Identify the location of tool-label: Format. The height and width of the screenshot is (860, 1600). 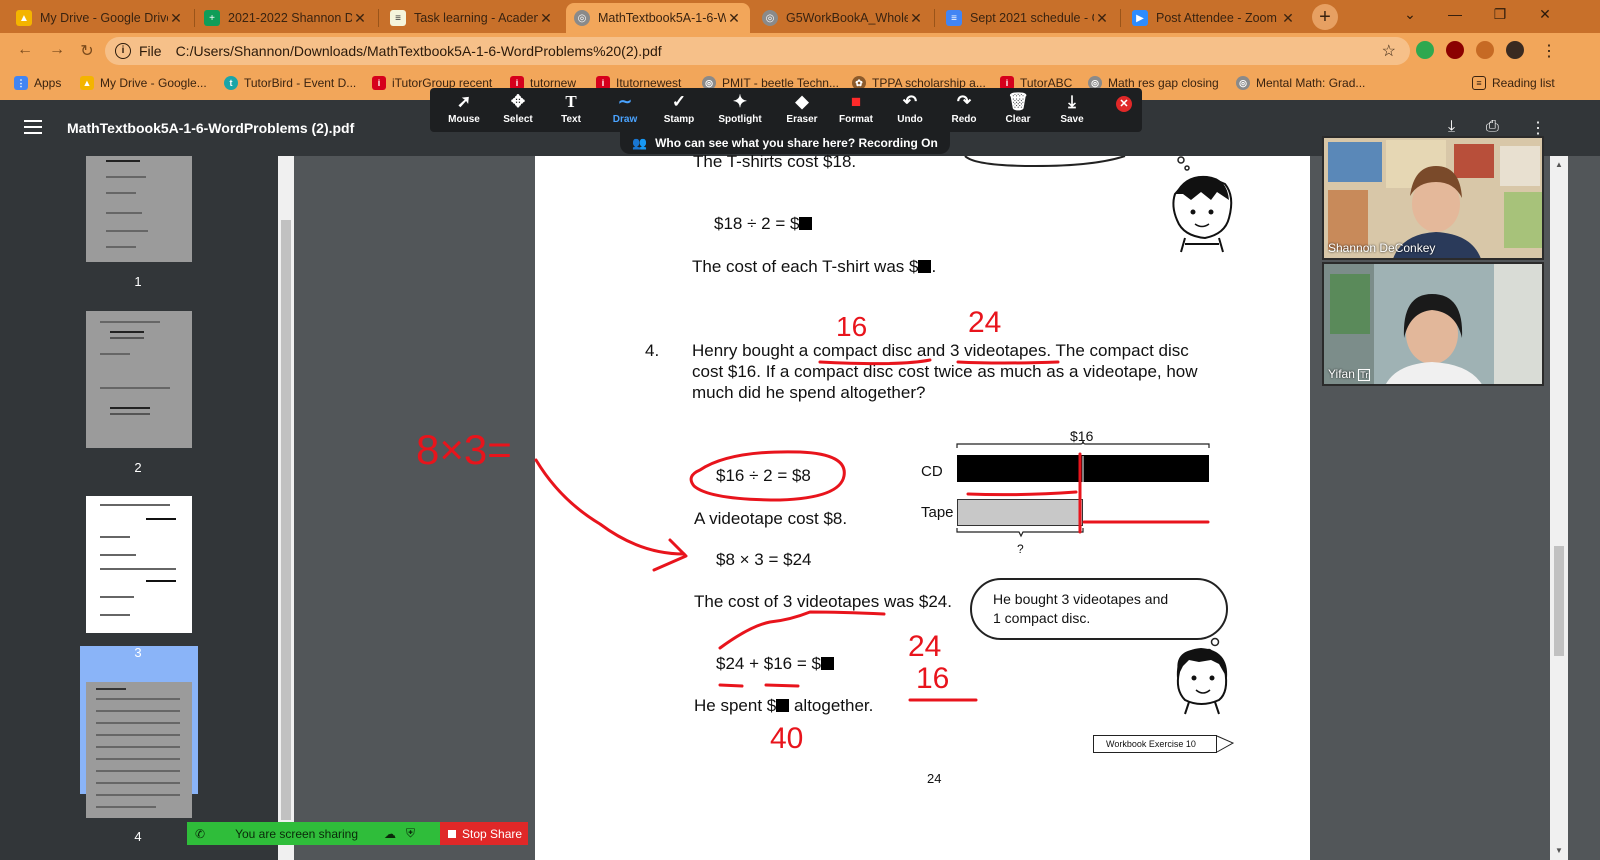
(856, 119).